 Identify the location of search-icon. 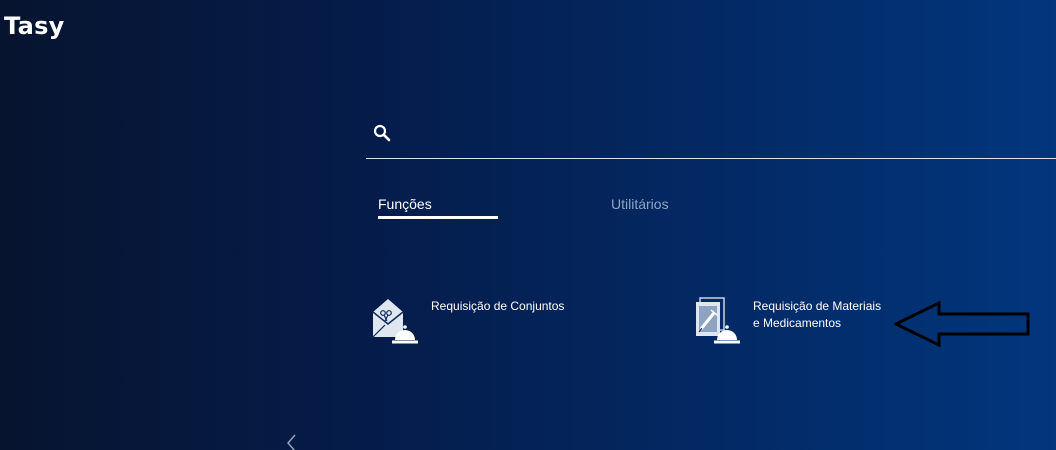
(382, 133).